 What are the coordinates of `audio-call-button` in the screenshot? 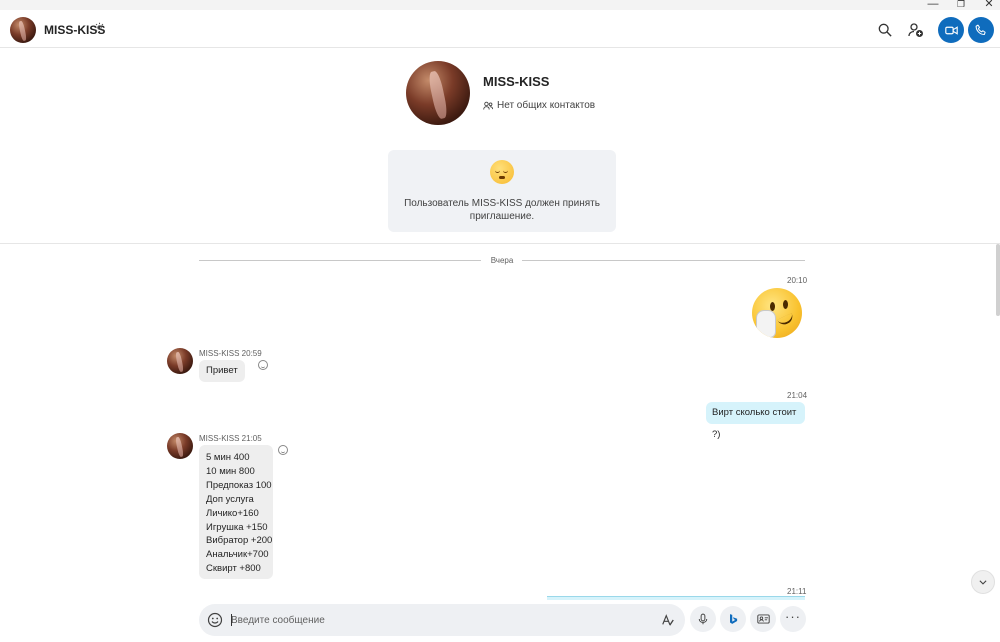 It's located at (981, 30).